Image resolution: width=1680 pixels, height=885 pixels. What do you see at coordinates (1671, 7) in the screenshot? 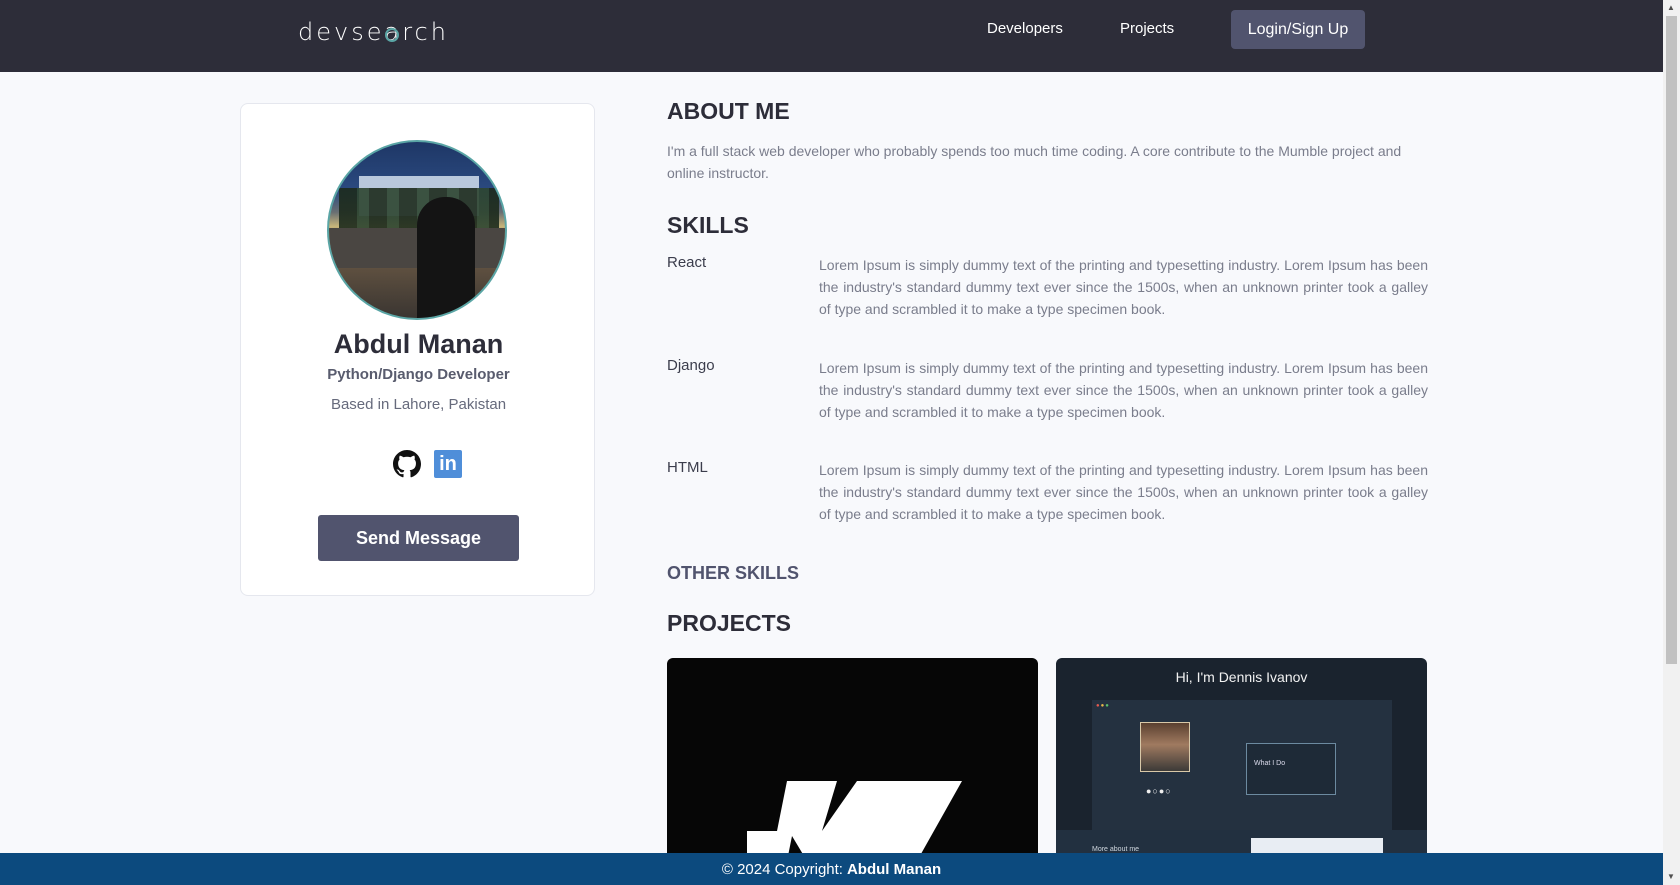
I see `scroll-up-arrow-icon: ▲` at bounding box center [1671, 7].